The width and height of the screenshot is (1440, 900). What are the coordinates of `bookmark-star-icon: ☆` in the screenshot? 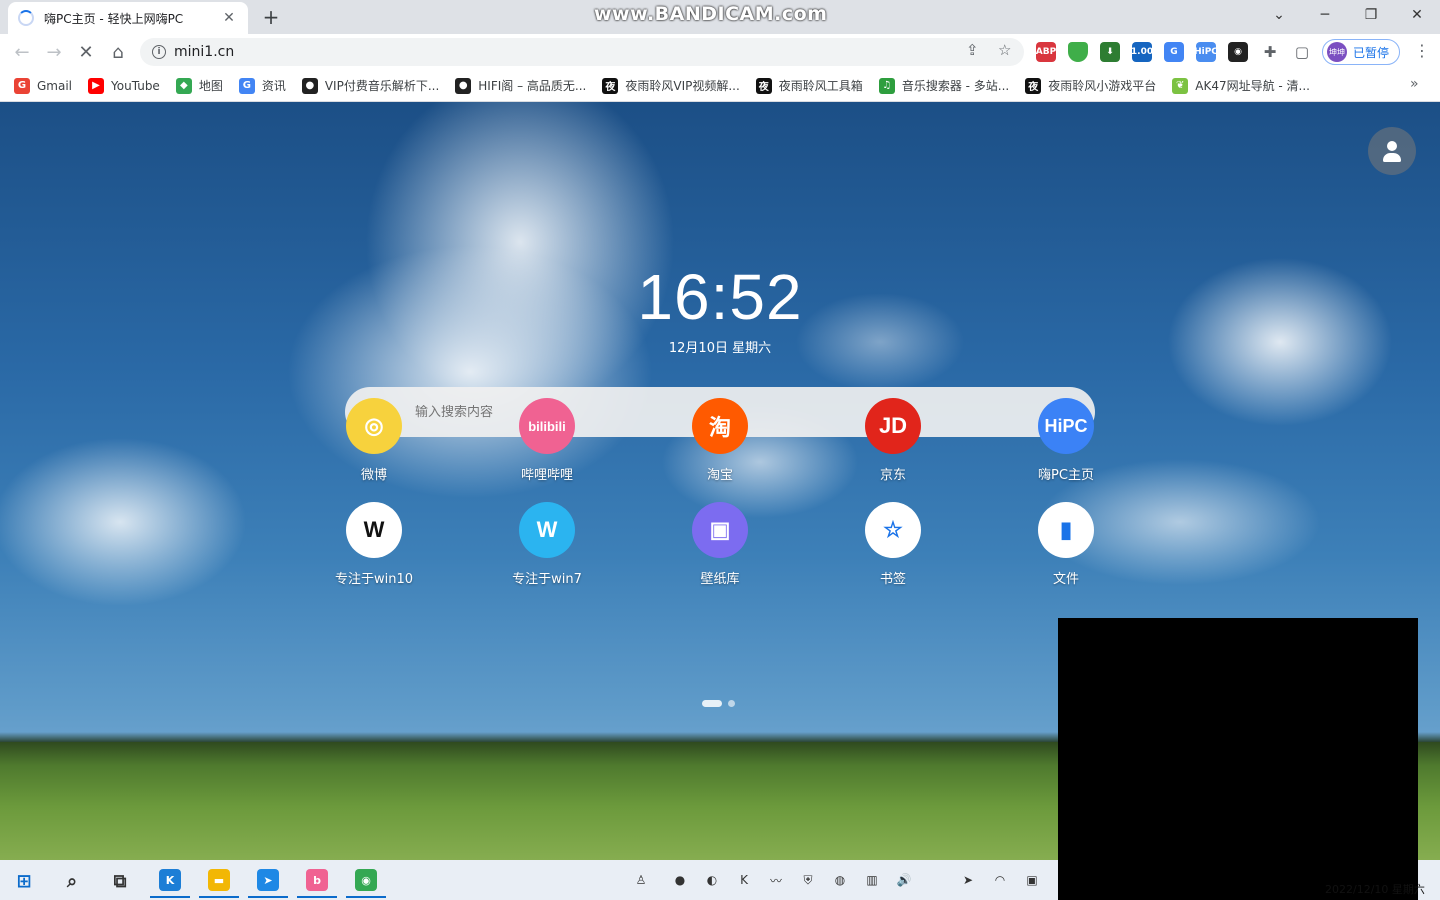 It's located at (1004, 50).